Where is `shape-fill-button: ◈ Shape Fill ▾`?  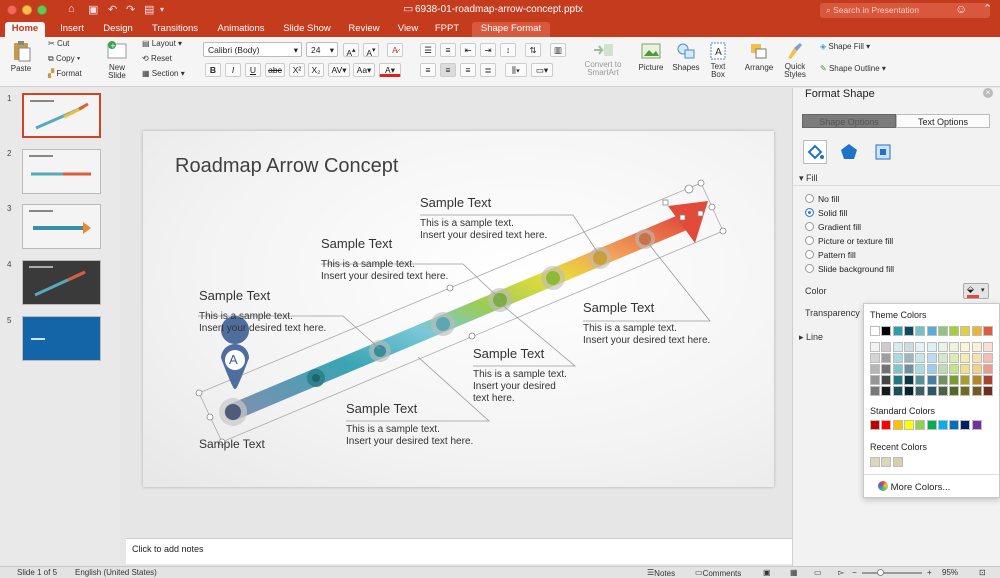 shape-fill-button: ◈ Shape Fill ▾ is located at coordinates (845, 46).